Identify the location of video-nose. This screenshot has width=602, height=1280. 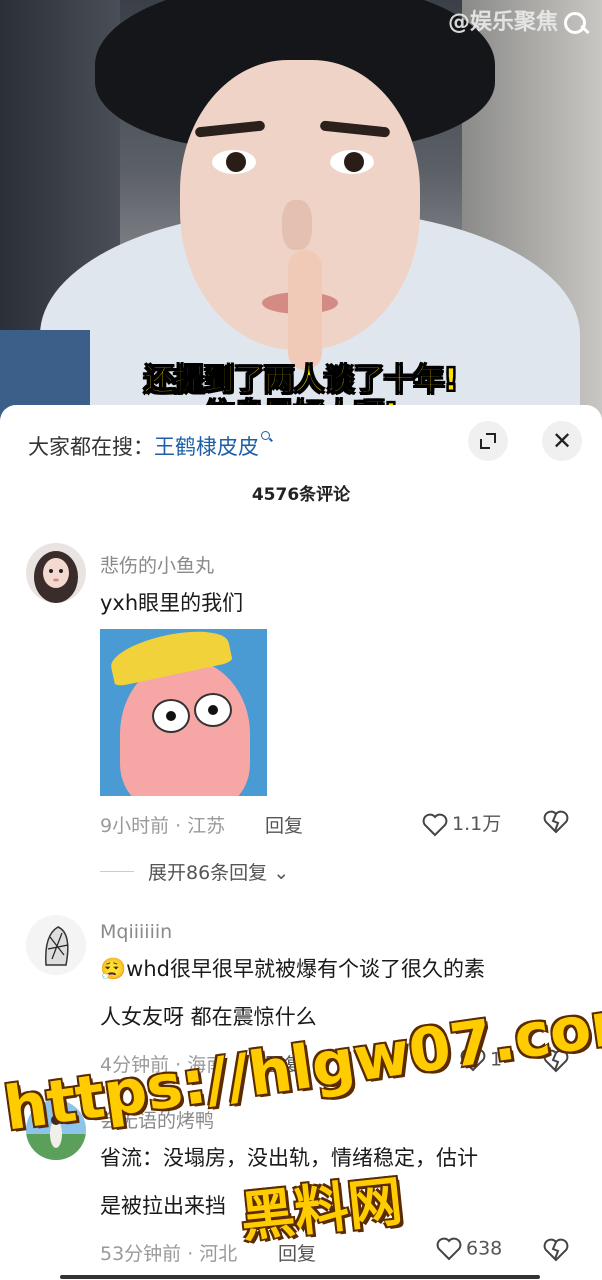
(297, 225).